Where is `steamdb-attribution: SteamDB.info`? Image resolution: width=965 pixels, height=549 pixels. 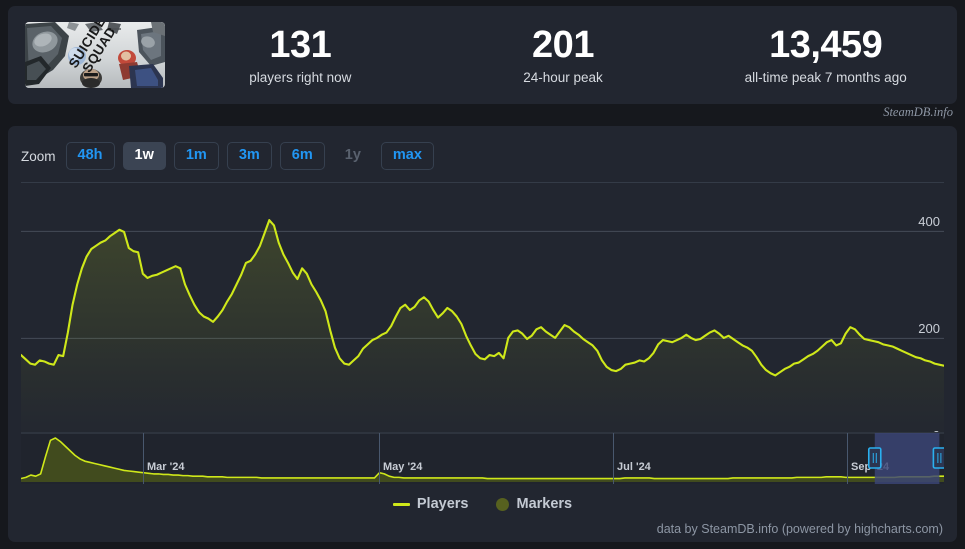
steamdb-attribution: SteamDB.info is located at coordinates (918, 112).